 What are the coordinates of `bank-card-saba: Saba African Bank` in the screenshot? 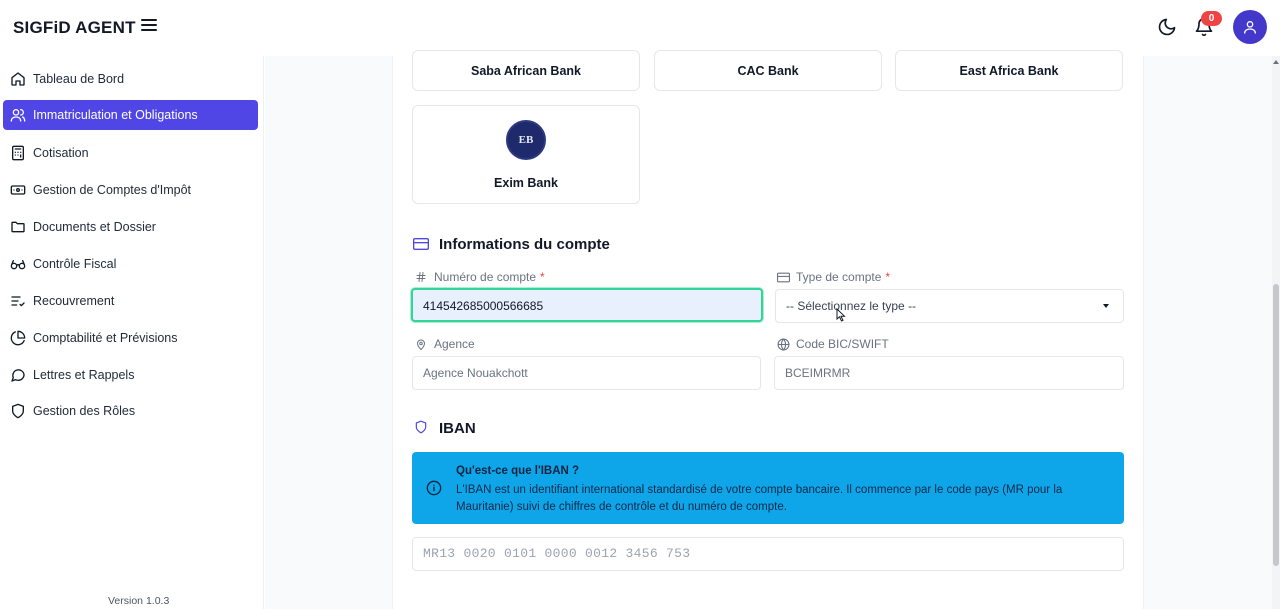 It's located at (526, 70).